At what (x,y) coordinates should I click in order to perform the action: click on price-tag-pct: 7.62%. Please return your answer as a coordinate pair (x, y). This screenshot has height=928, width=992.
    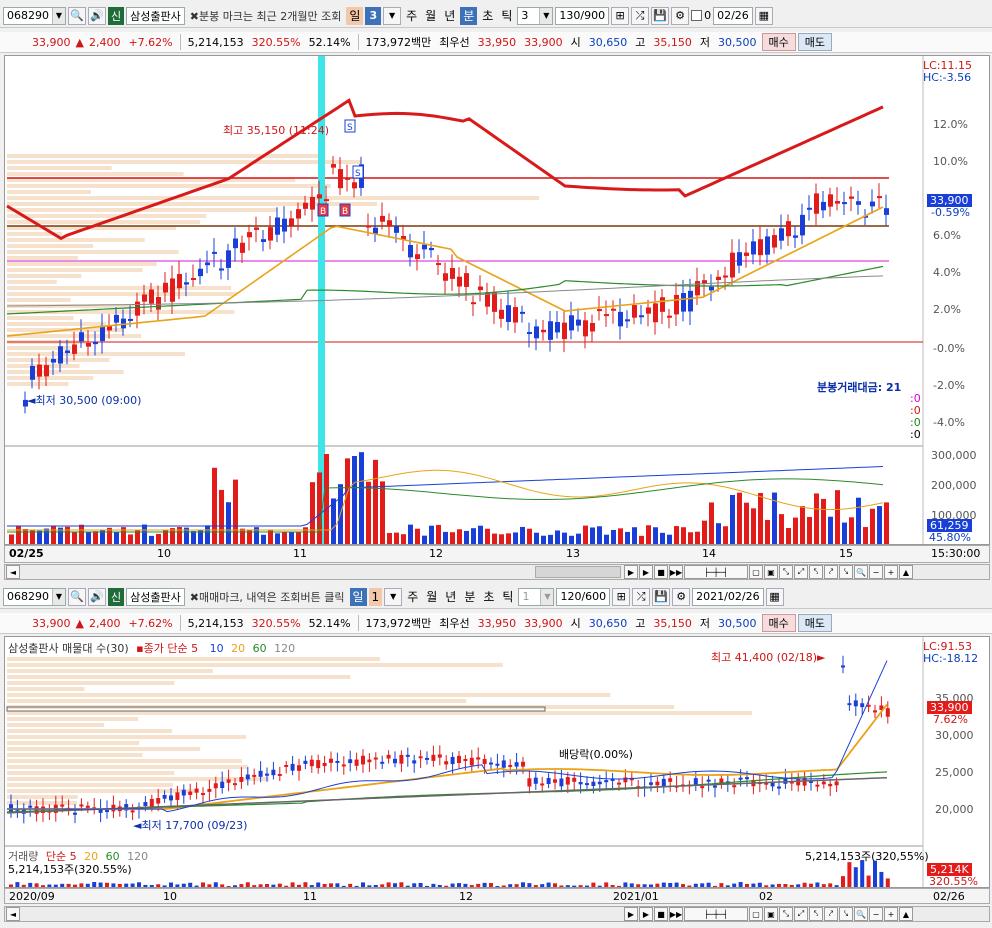
    Looking at the image, I should click on (950, 719).